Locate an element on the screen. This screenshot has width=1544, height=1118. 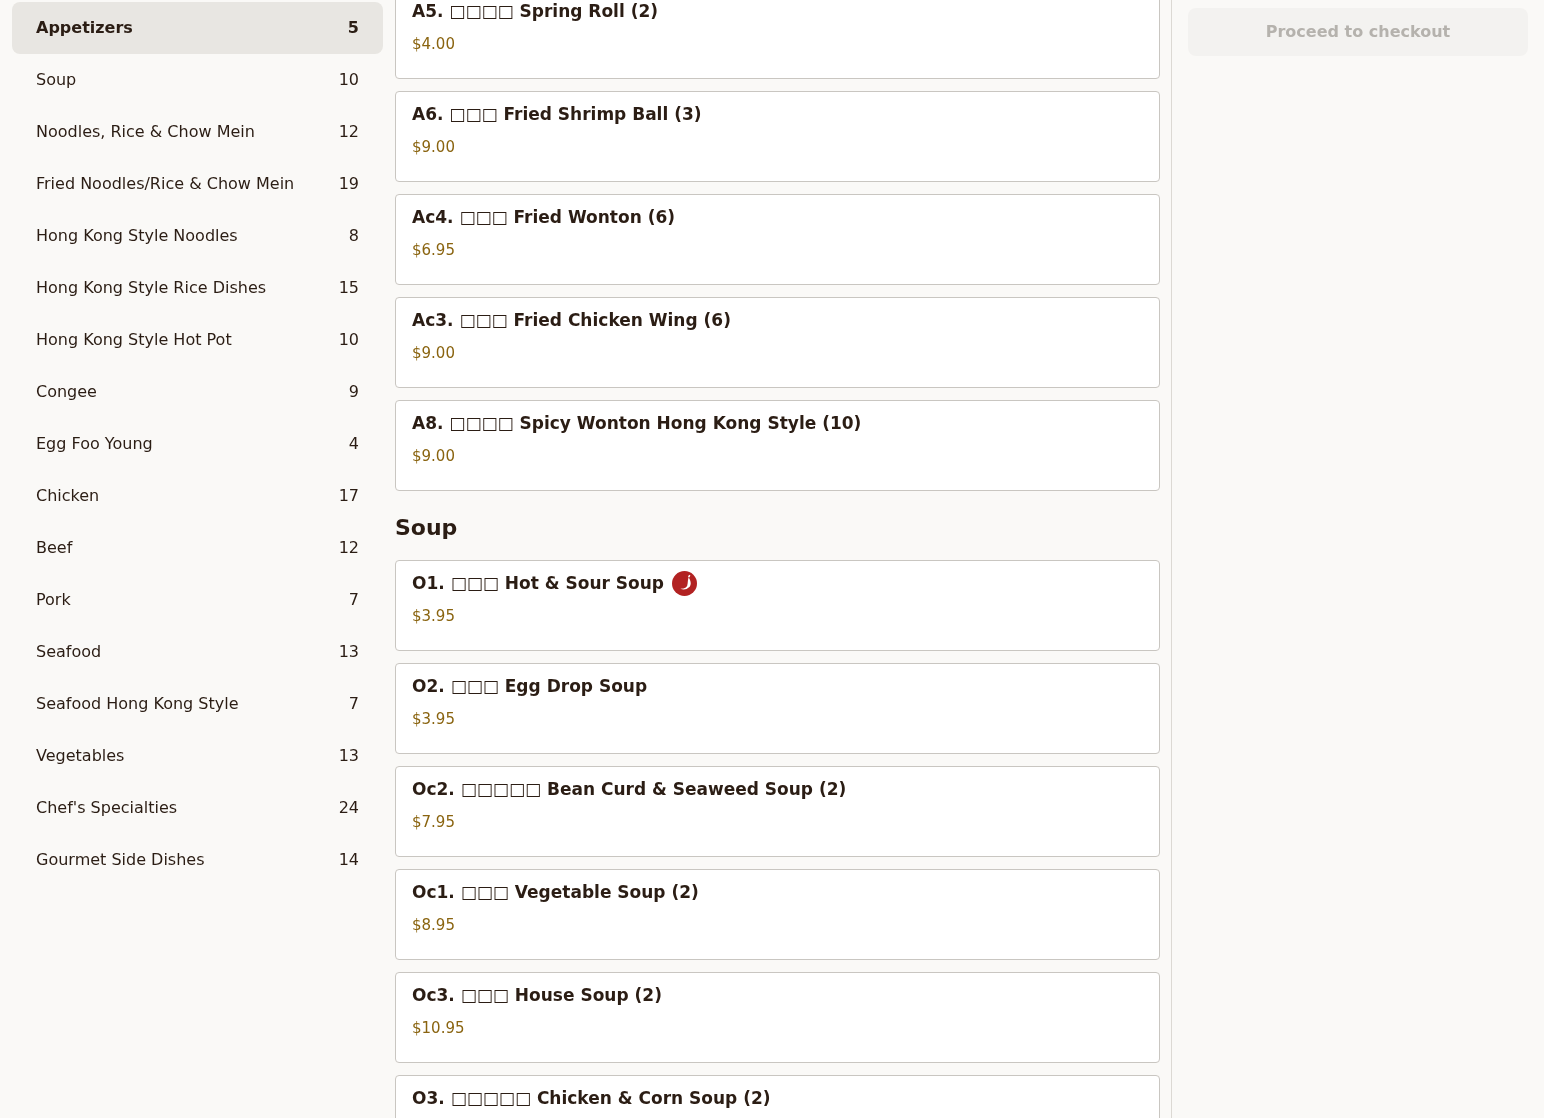
category-item: Seafood Hong Kong Style 7 is located at coordinates (197, 704).